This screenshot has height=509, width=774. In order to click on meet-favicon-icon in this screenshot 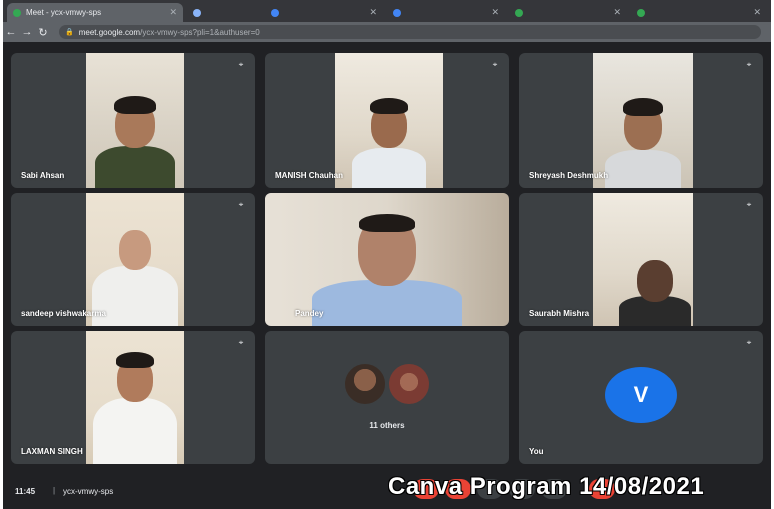, I will do `click(17, 12)`.